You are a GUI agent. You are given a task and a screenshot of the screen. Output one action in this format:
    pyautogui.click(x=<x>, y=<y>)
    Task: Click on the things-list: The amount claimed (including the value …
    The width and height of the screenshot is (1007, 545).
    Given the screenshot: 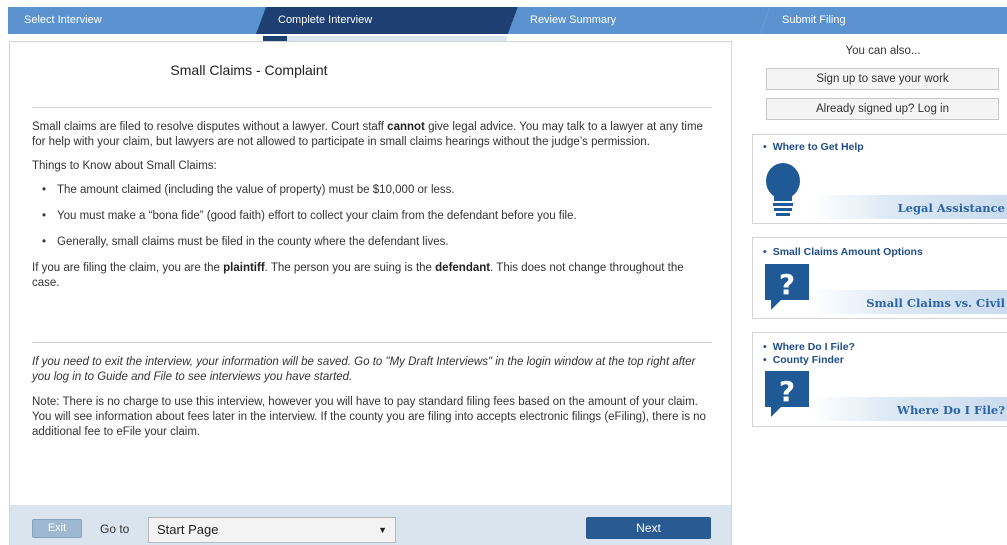 What is the action you would take?
    pyautogui.click(x=372, y=216)
    